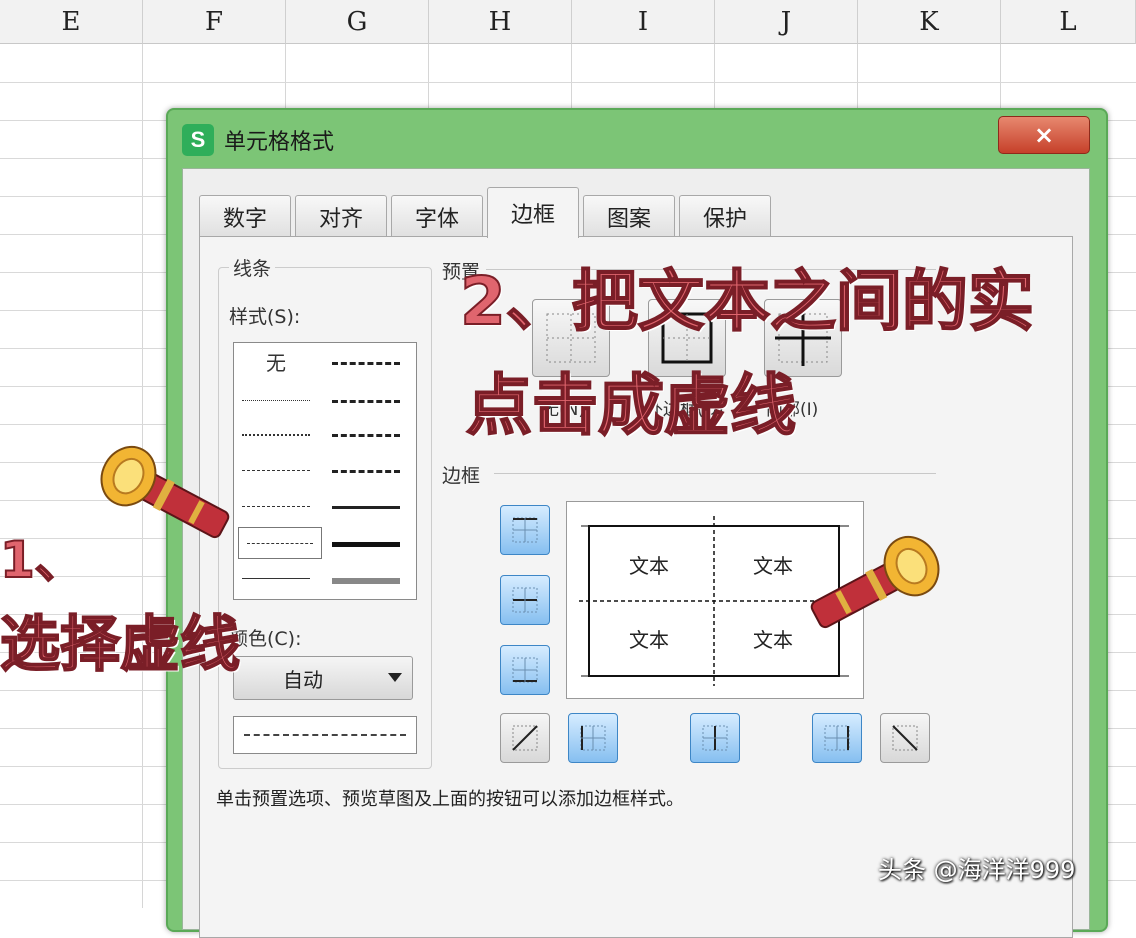 The height and width of the screenshot is (938, 1136). I want to click on line-group: 线条 样式(S): 无 颜色(C): 自动, so click(325, 511).